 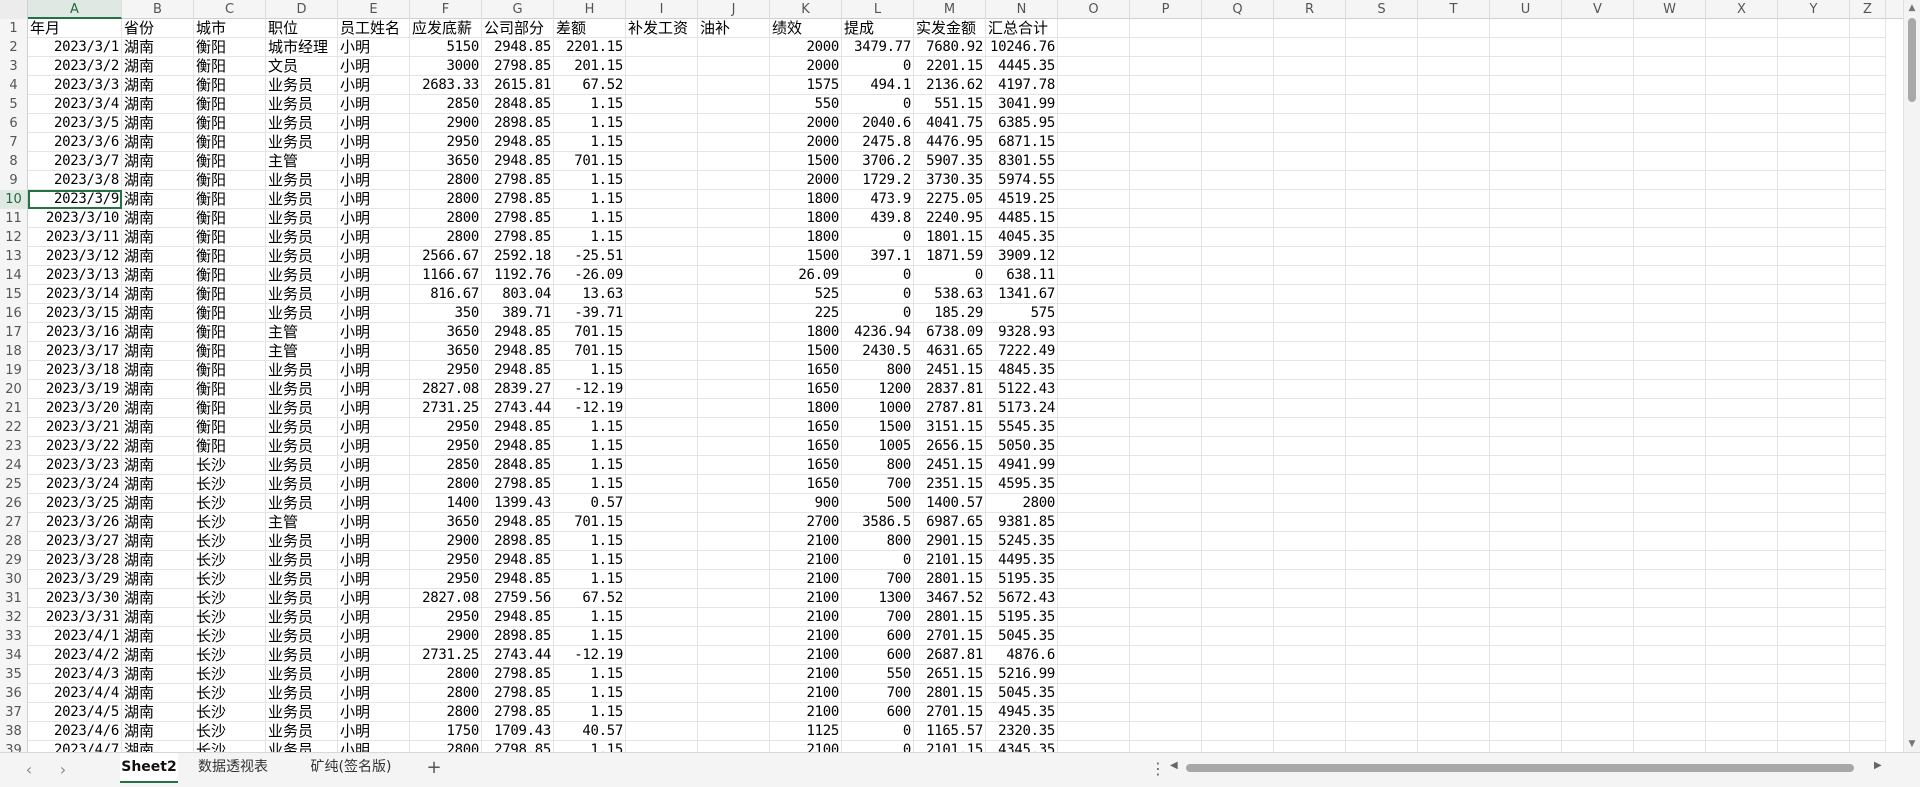 I want to click on table-cell: 4345.35, so click(x=1022, y=746).